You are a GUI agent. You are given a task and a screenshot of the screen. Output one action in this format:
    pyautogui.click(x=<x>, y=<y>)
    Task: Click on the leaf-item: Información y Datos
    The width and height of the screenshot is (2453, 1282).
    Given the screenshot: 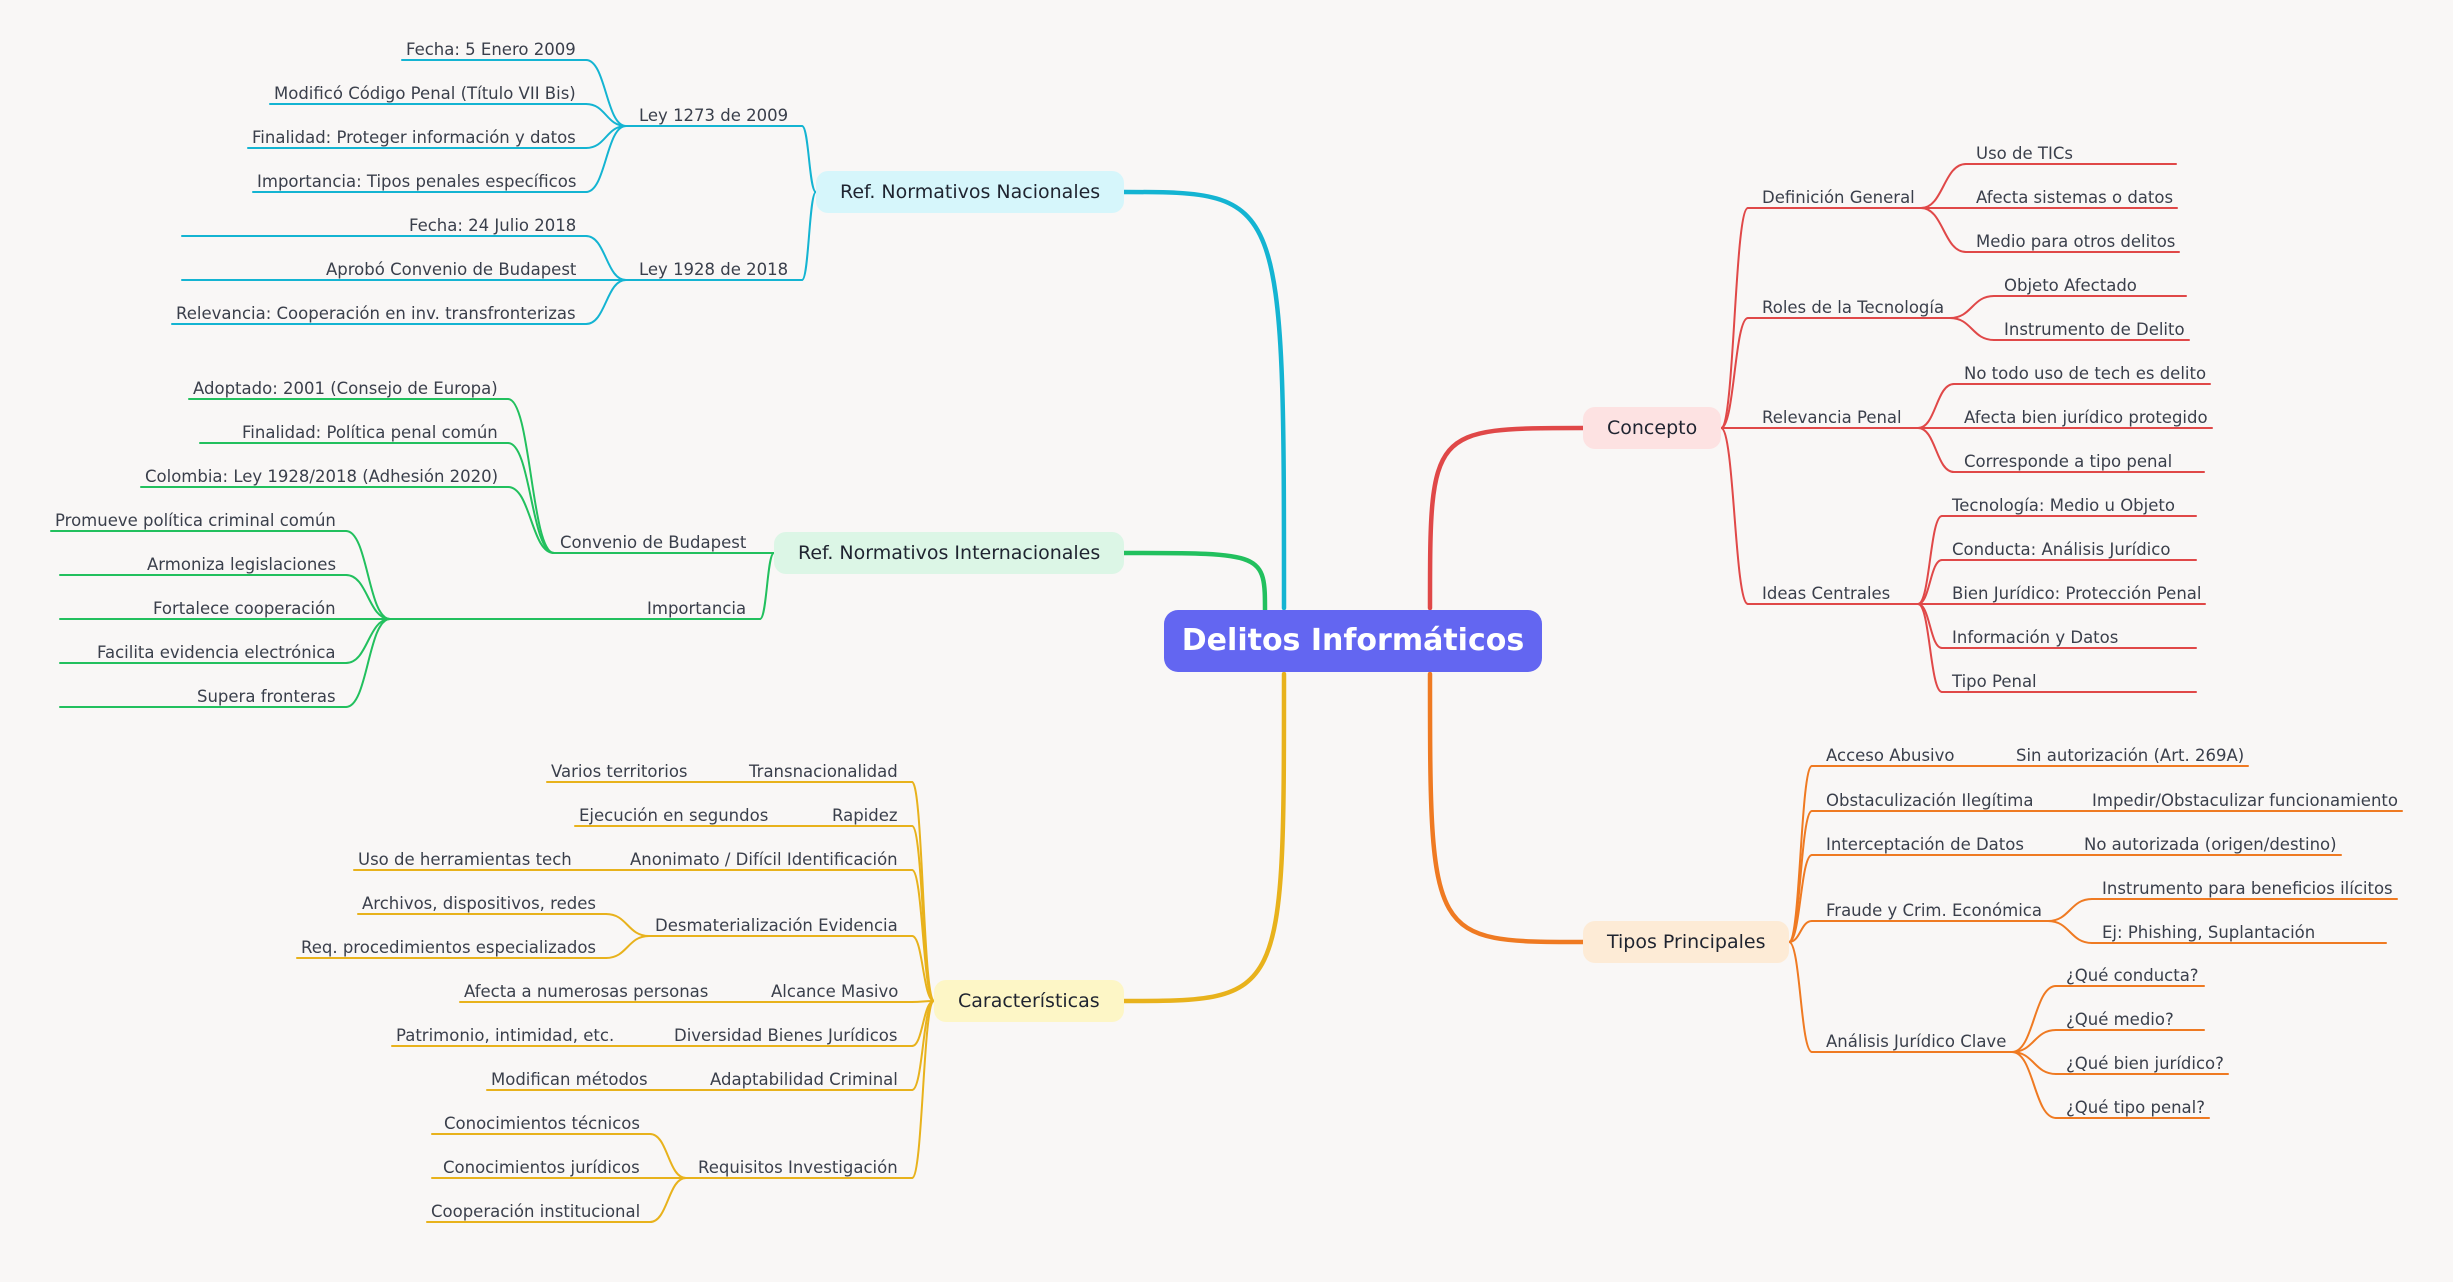 What is the action you would take?
    pyautogui.click(x=2035, y=638)
    